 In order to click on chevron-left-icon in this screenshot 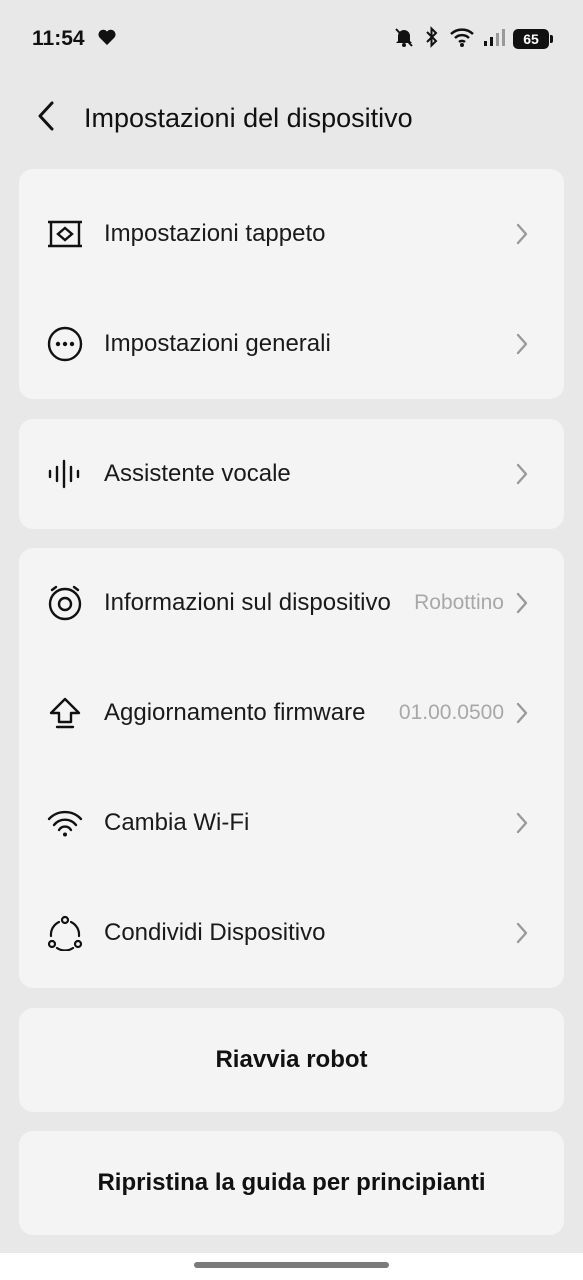, I will do `click(46, 118)`.